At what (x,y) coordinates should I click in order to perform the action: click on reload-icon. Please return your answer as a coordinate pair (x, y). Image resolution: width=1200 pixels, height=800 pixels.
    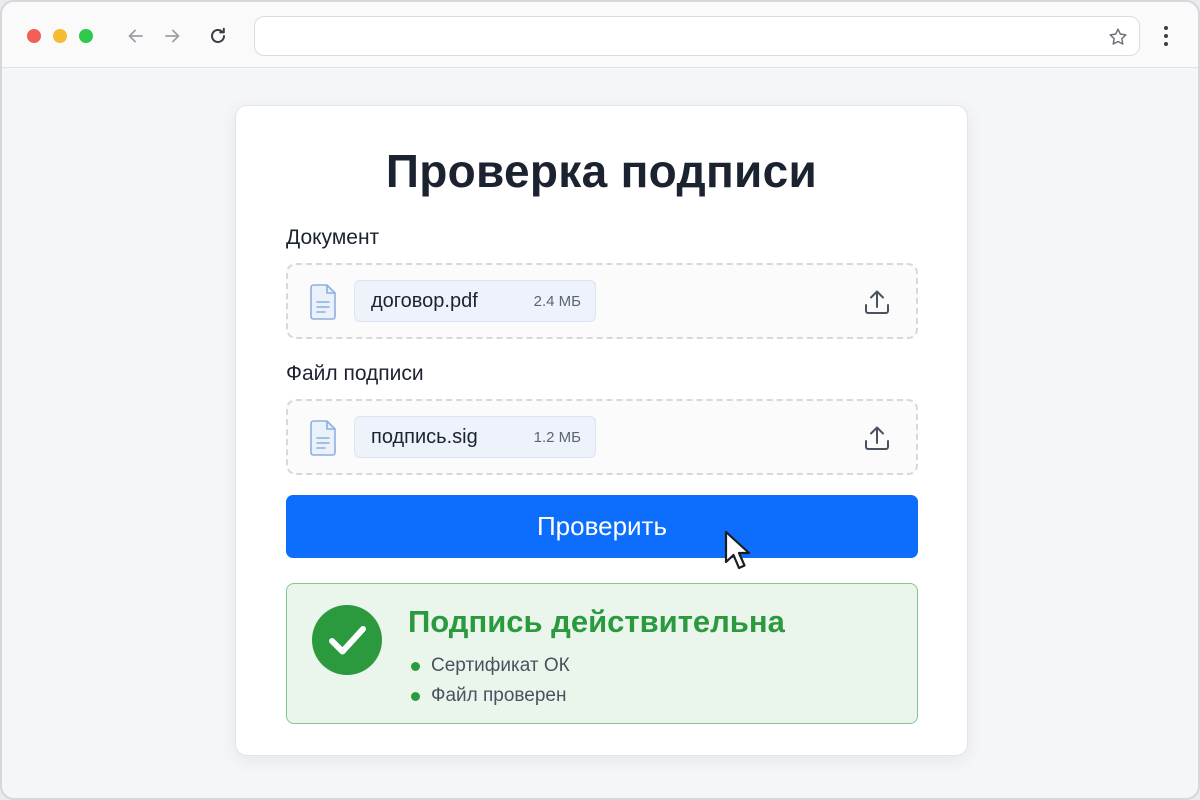
    Looking at the image, I should click on (218, 35).